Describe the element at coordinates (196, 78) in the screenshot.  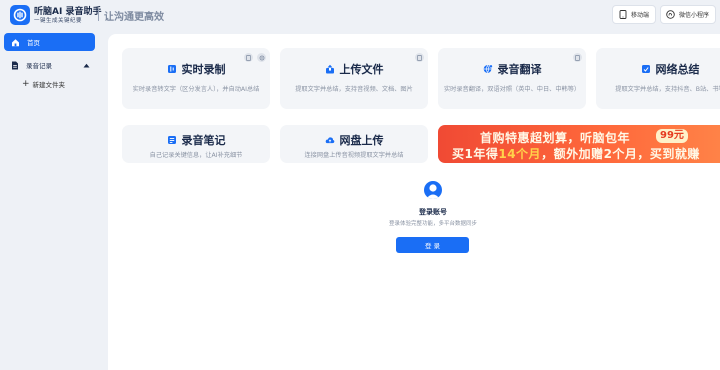
I see `card-realtime-record: 实时录制 实时录音转文字（区分发言人），并自动AI总结` at that location.